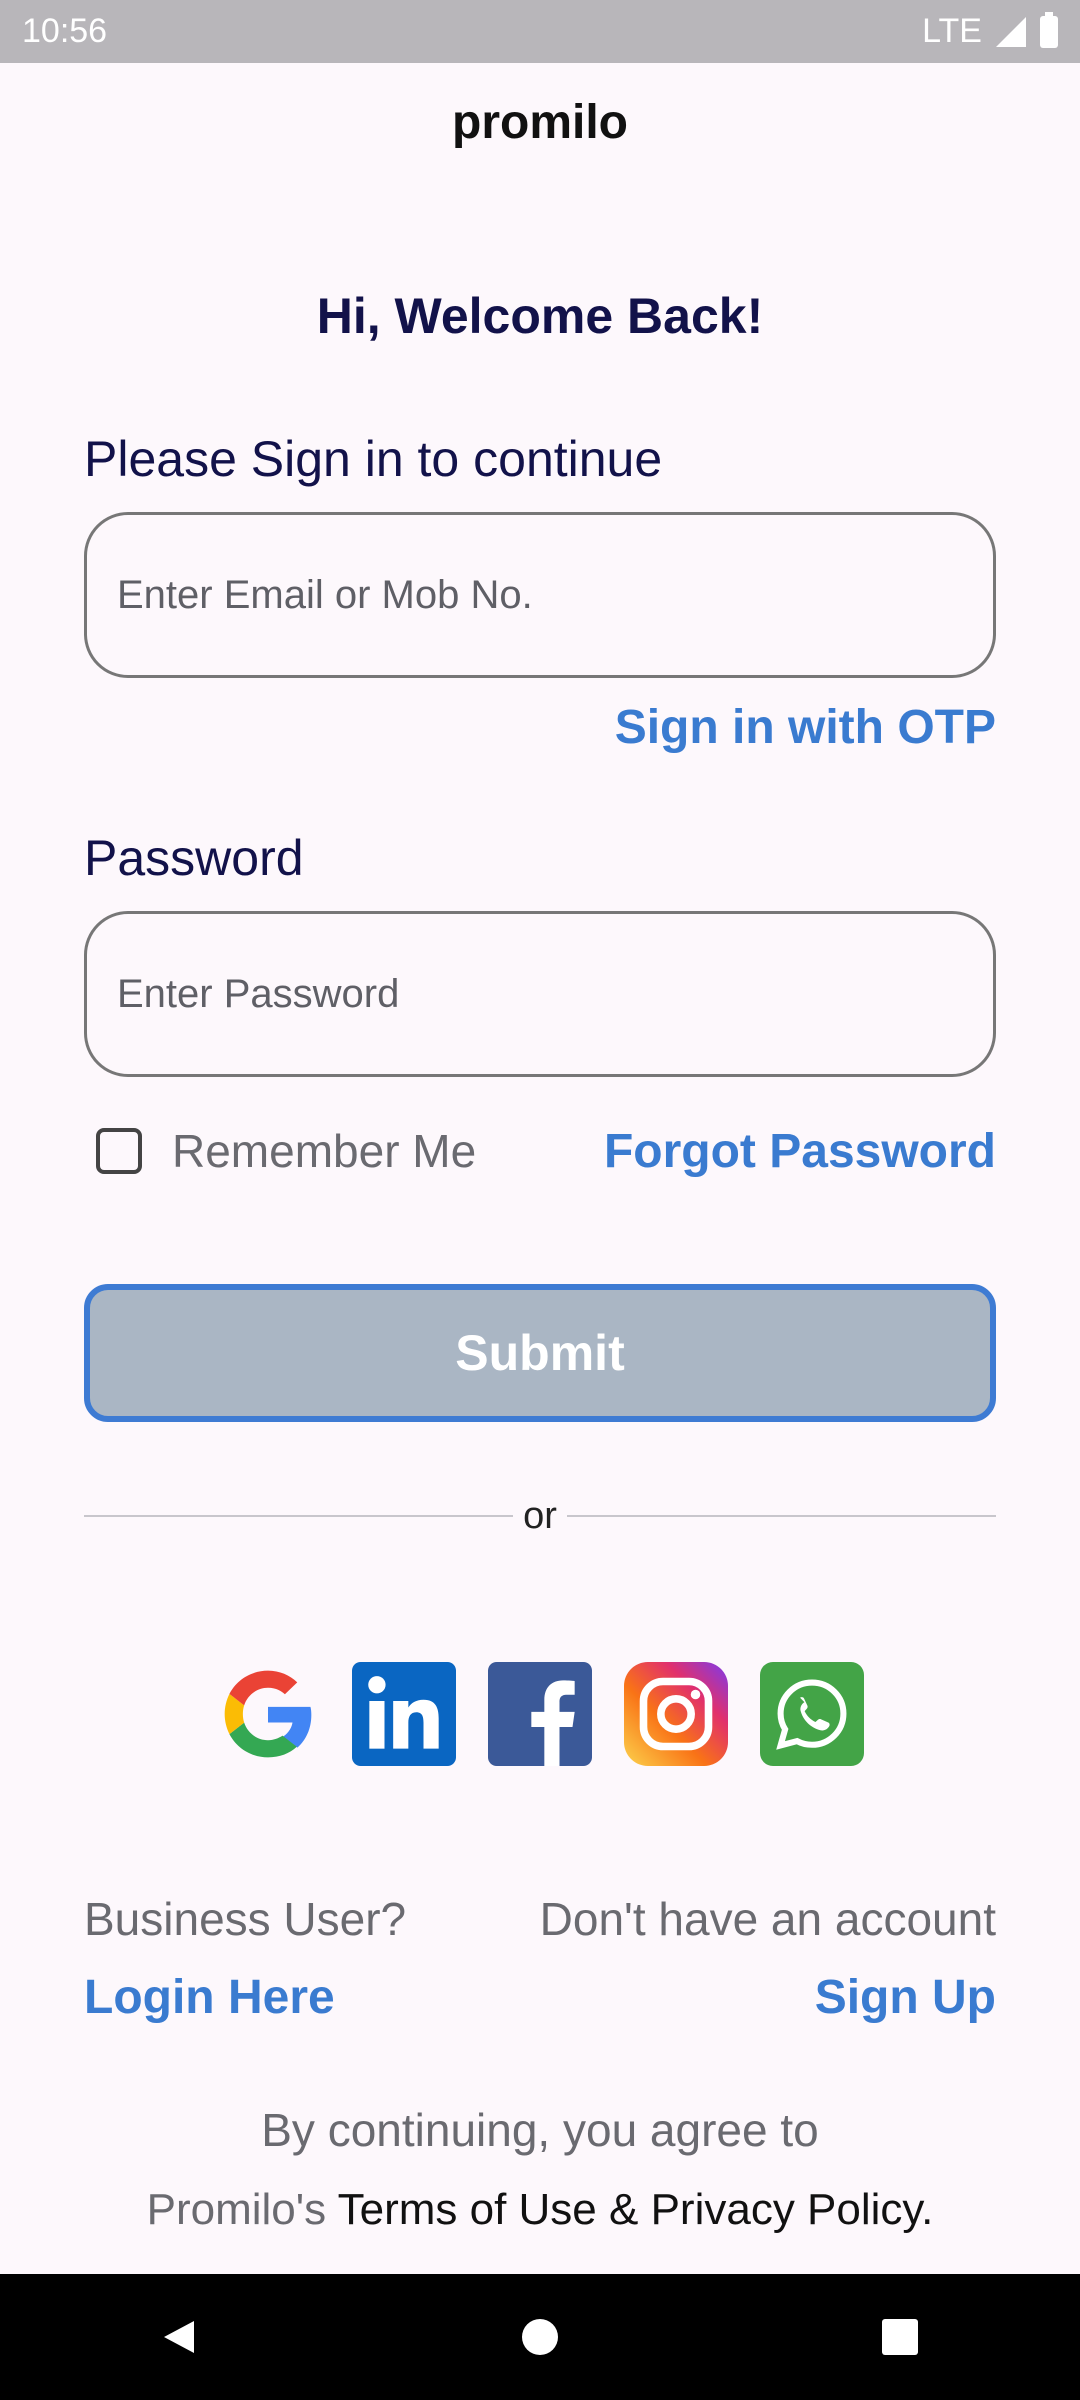 The image size is (1080, 2400). I want to click on terms-line-1: By continuing, you agree to, so click(540, 2130).